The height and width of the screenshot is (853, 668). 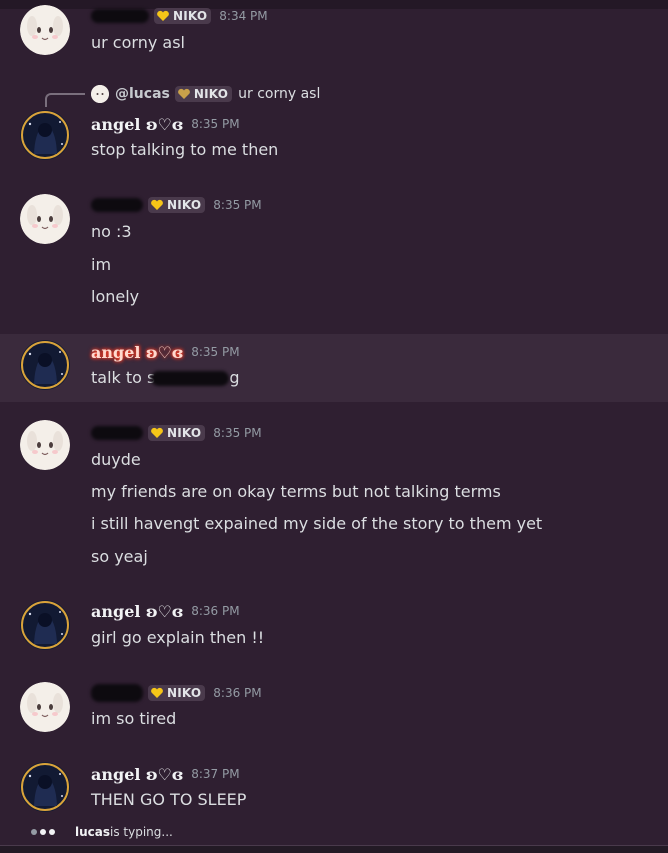 What do you see at coordinates (334, 368) in the screenshot?
I see `message-item: angel ʚ♡ɞ 8:35 PM talk to sg` at bounding box center [334, 368].